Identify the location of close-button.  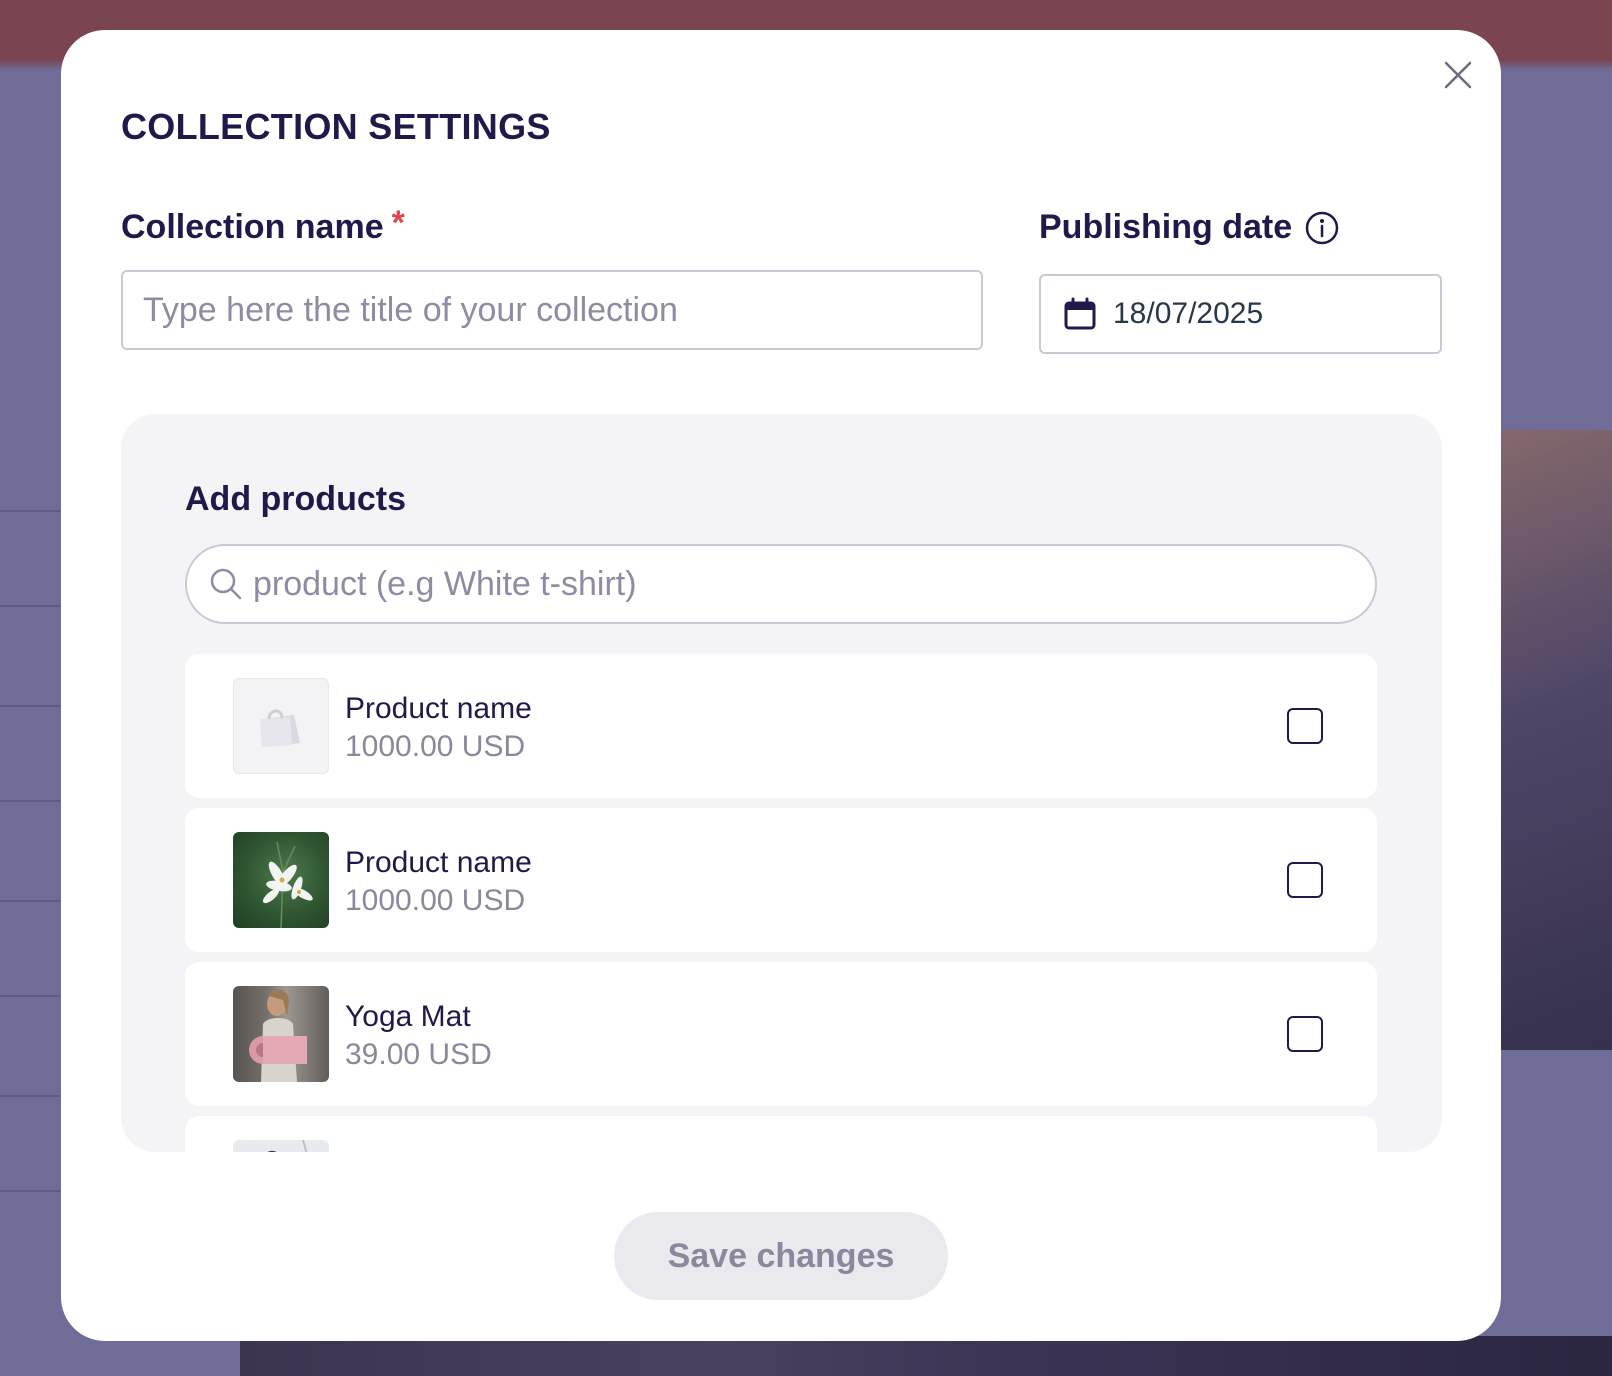
(1458, 75).